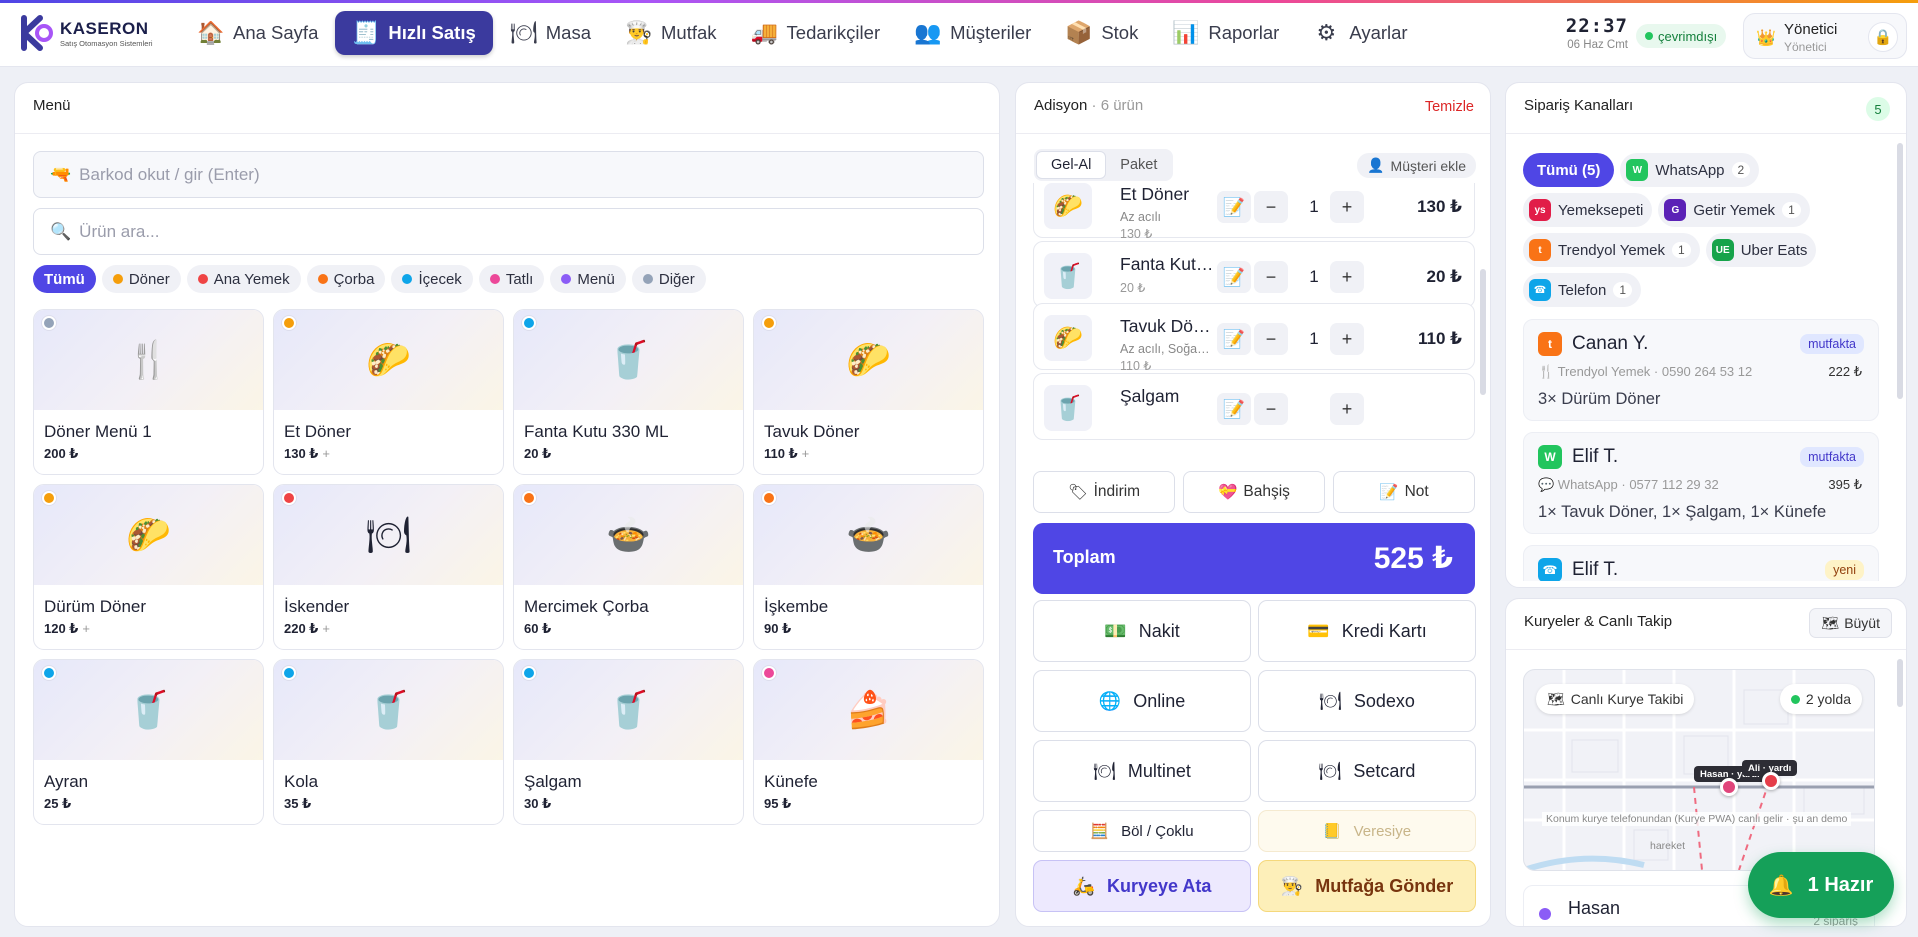 The image size is (1918, 937). I want to click on category-chip: Çorba, so click(346, 279).